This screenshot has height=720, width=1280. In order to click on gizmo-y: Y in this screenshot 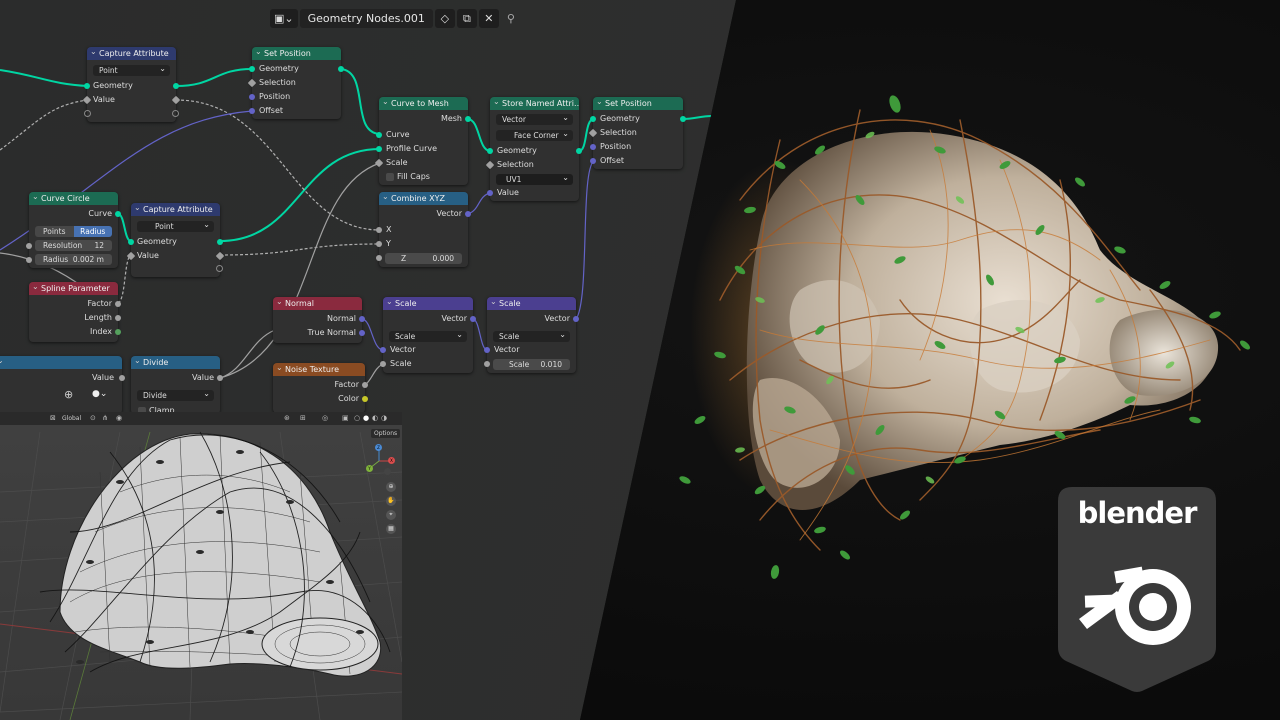, I will do `click(369, 468)`.